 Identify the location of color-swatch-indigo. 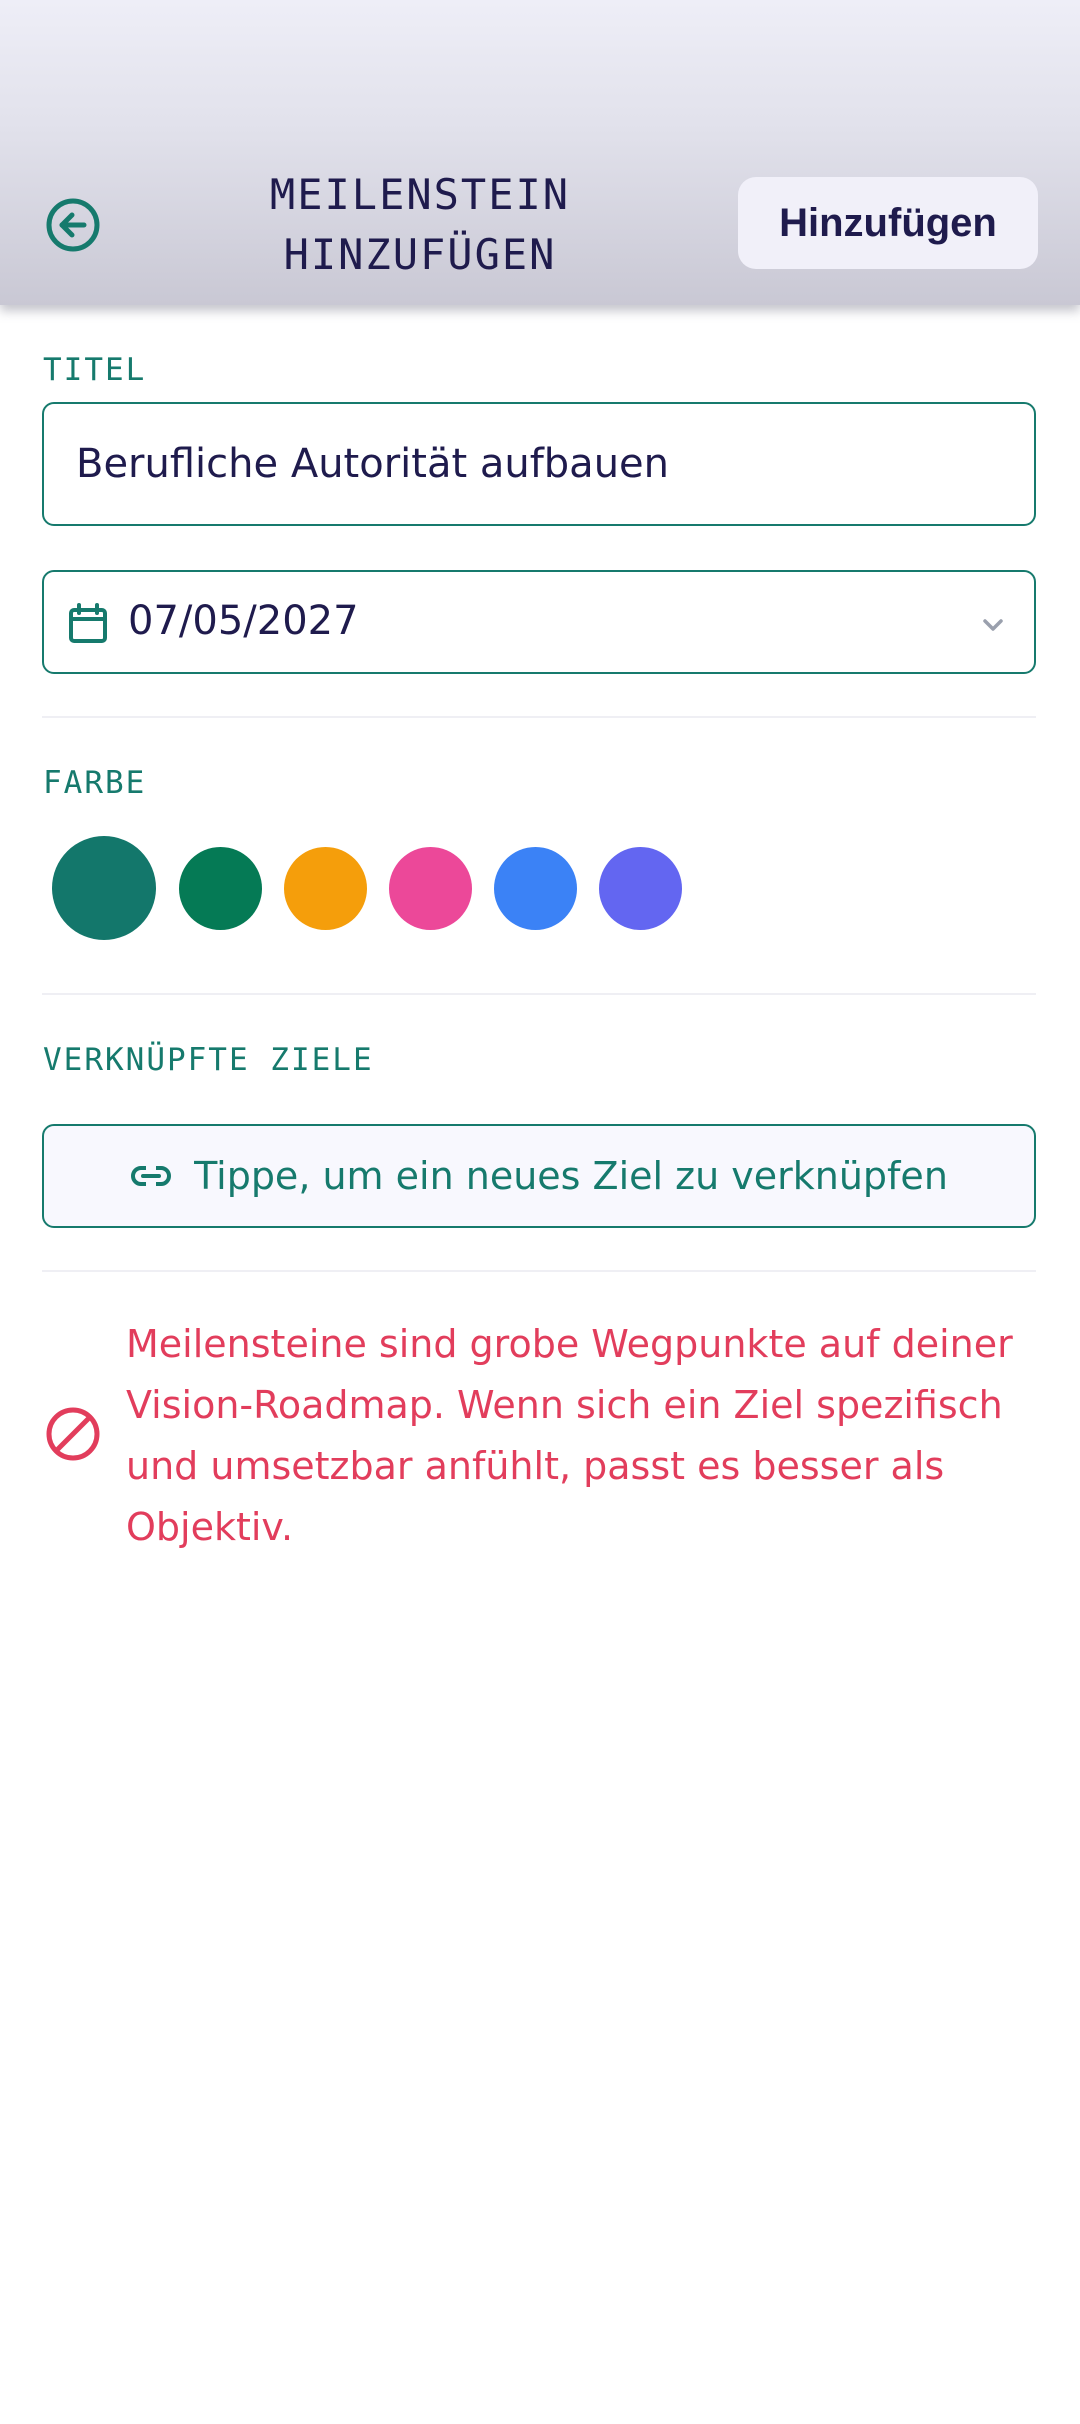
(640, 888).